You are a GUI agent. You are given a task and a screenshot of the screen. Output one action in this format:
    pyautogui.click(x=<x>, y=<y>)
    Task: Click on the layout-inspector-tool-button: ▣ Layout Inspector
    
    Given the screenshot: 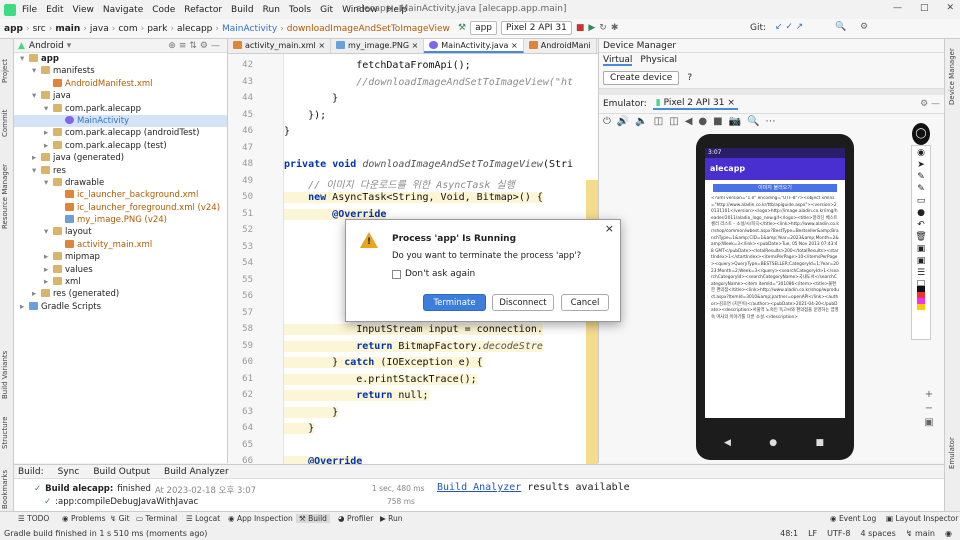 What is the action you would take?
    pyautogui.click(x=922, y=518)
    